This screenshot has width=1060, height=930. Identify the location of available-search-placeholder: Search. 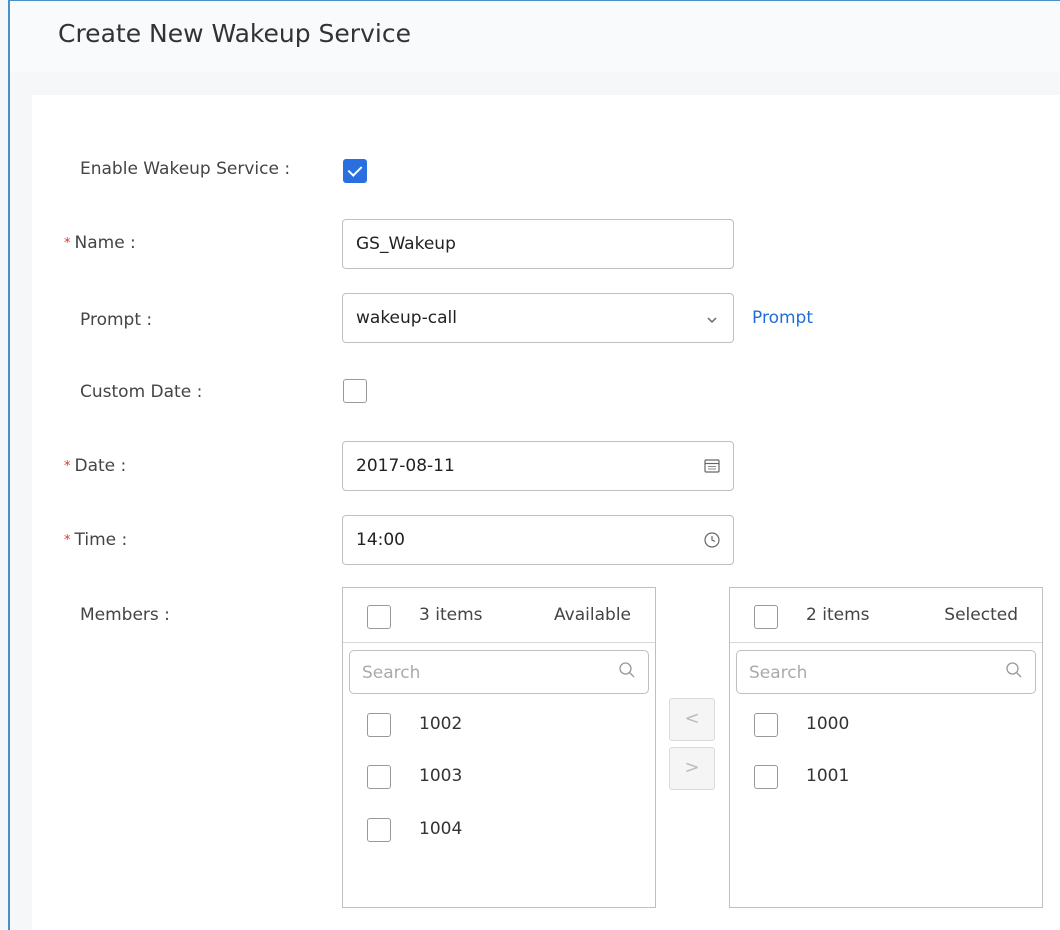
(391, 673).